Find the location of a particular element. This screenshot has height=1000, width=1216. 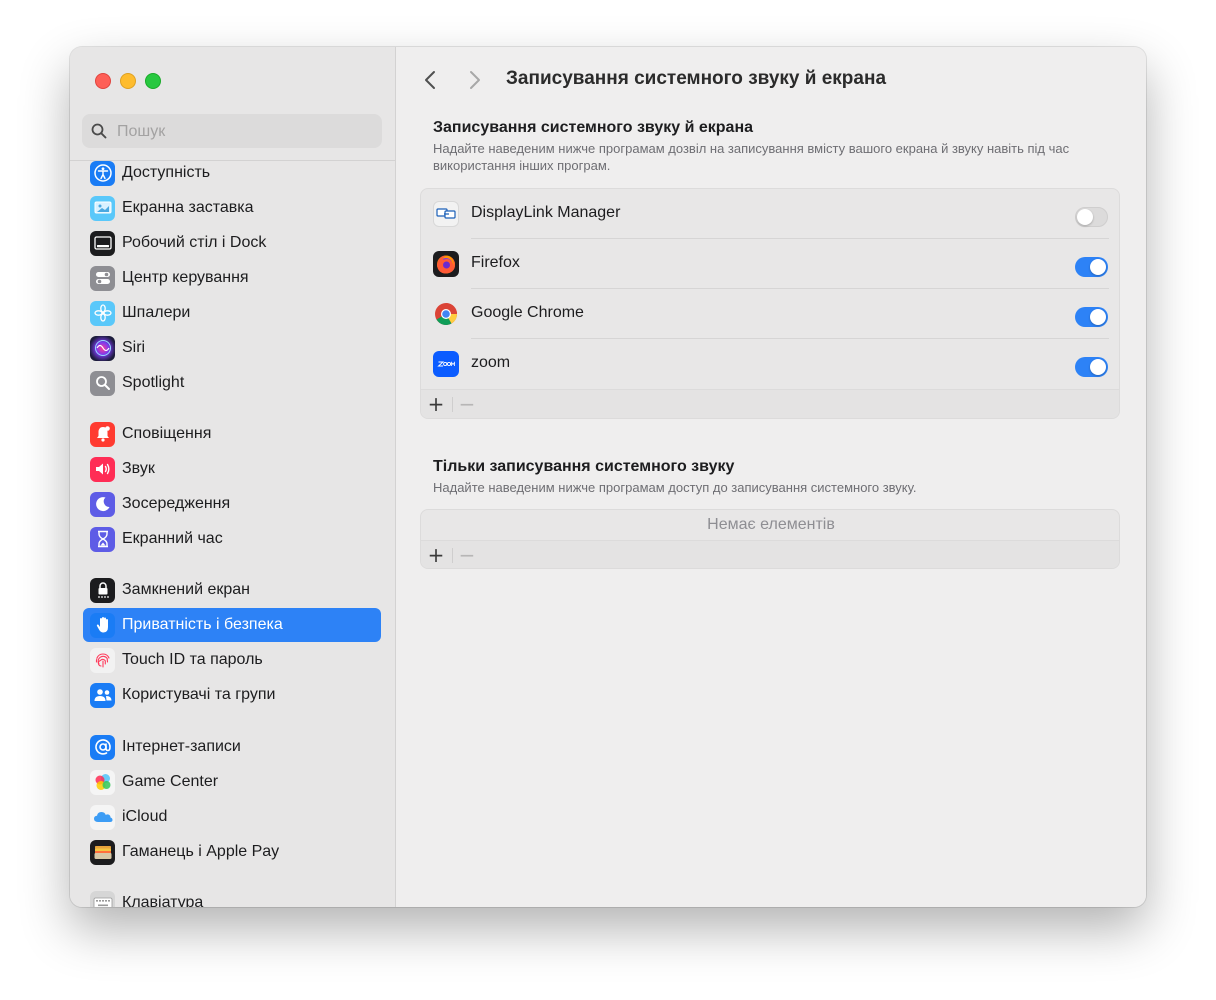

internet-accounts-icon is located at coordinates (102, 747).